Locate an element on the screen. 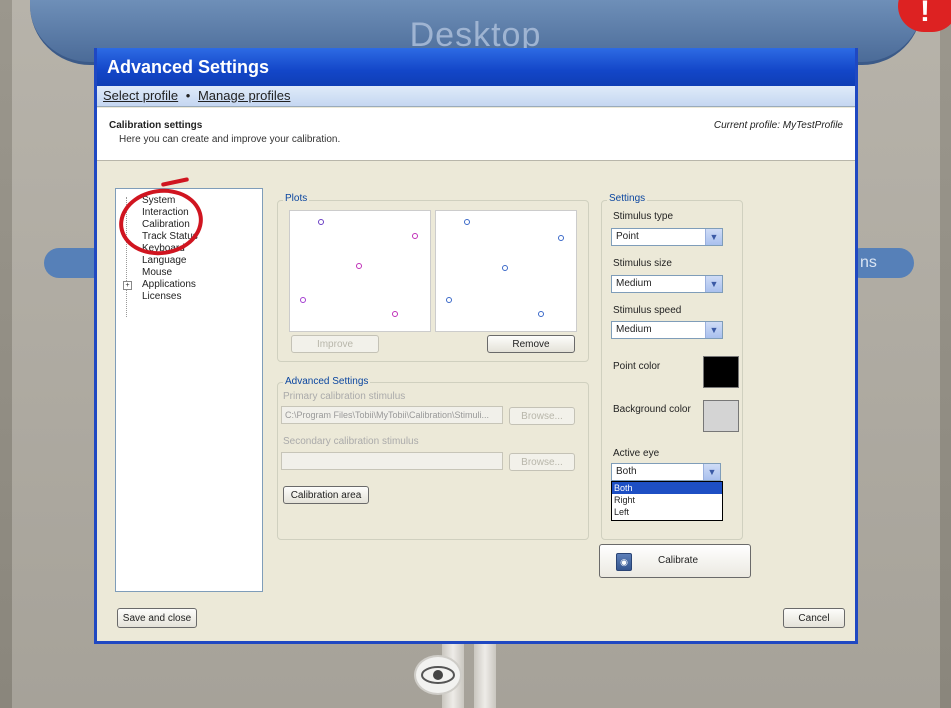 The image size is (951, 708). select-profile-link: Select profile is located at coordinates (140, 95).